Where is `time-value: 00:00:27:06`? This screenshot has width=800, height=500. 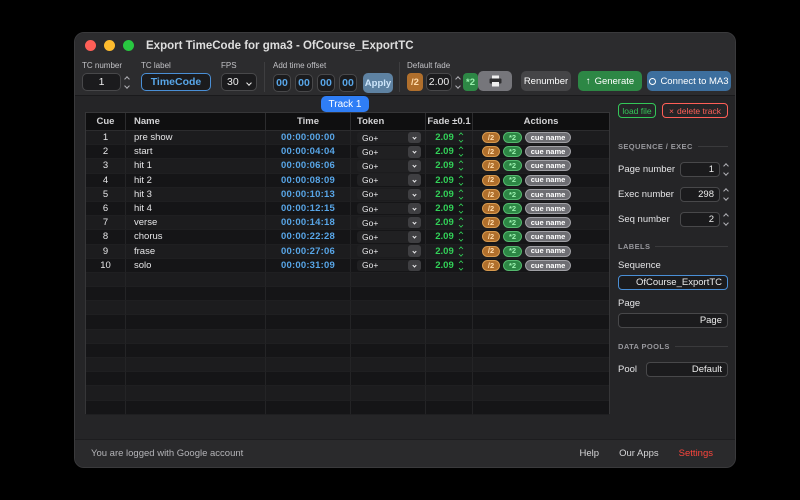 time-value: 00:00:27:06 is located at coordinates (308, 251).